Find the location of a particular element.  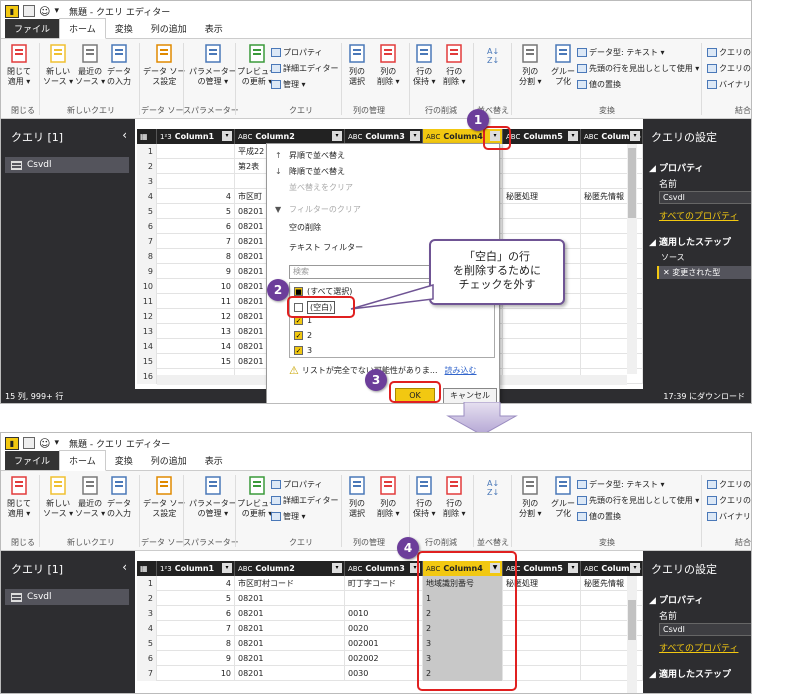

close-apply-button: 閉じて 適用 ▾ is located at coordinates (19, 65).